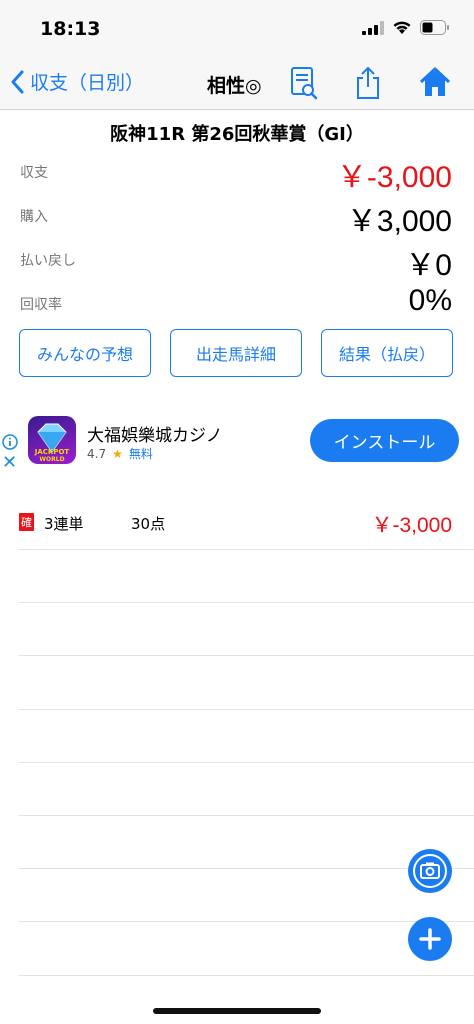  Describe the element at coordinates (237, 28) in the screenshot. I see `status-bar: 18:13` at that location.